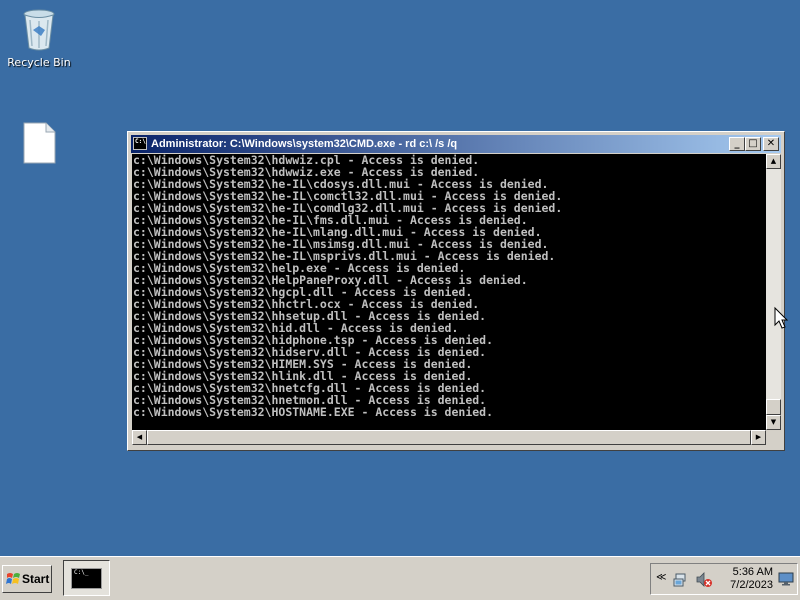  Describe the element at coordinates (773, 422) in the screenshot. I see `scroll-down-button: ▼` at that location.